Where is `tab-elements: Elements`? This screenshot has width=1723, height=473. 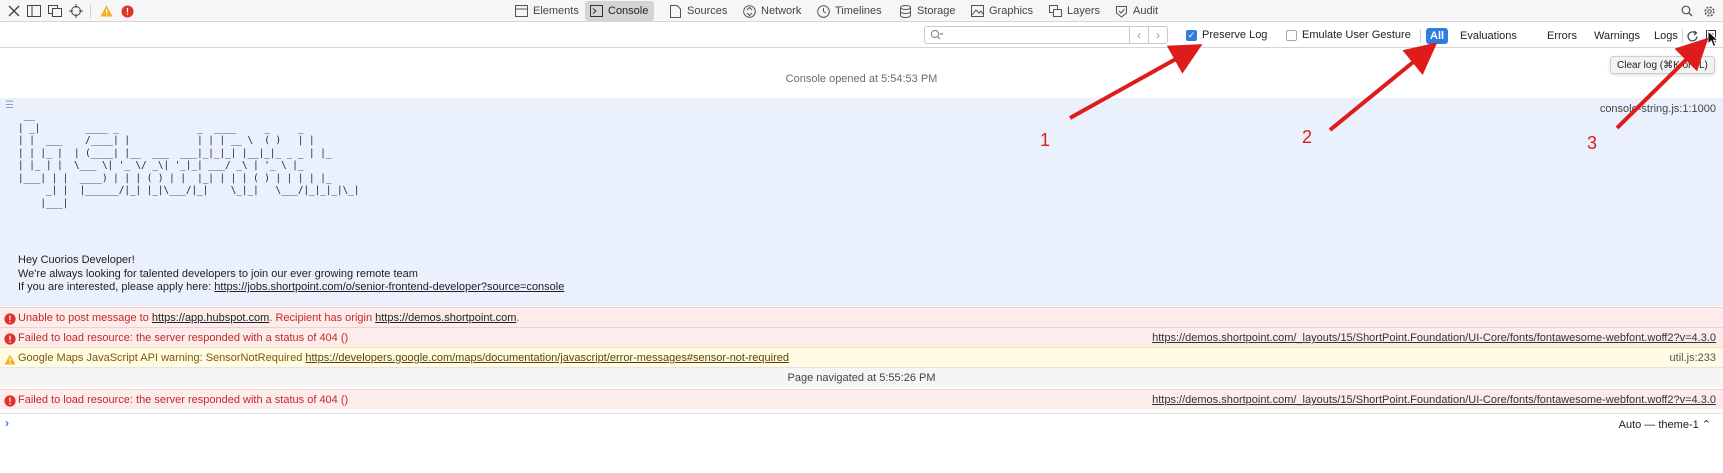
tab-elements: Elements is located at coordinates (547, 11).